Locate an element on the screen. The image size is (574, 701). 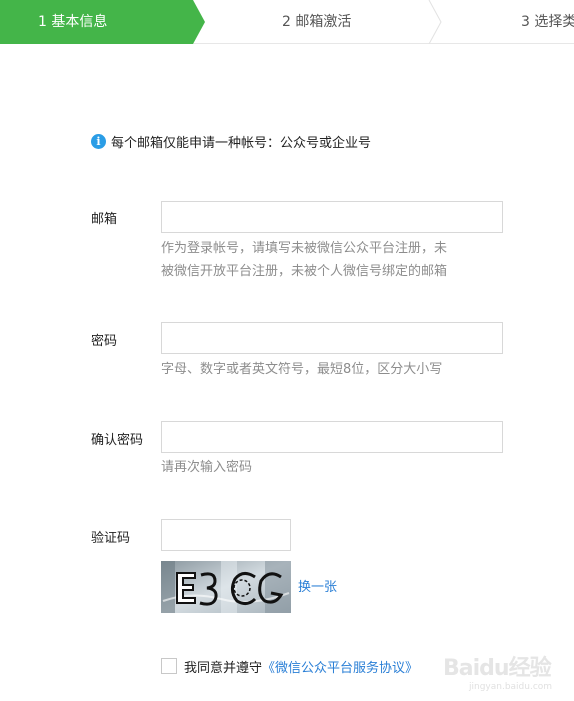
step-indicator: 1 基本信息 2 邮箱激活 3 选择类 is located at coordinates (287, 22).